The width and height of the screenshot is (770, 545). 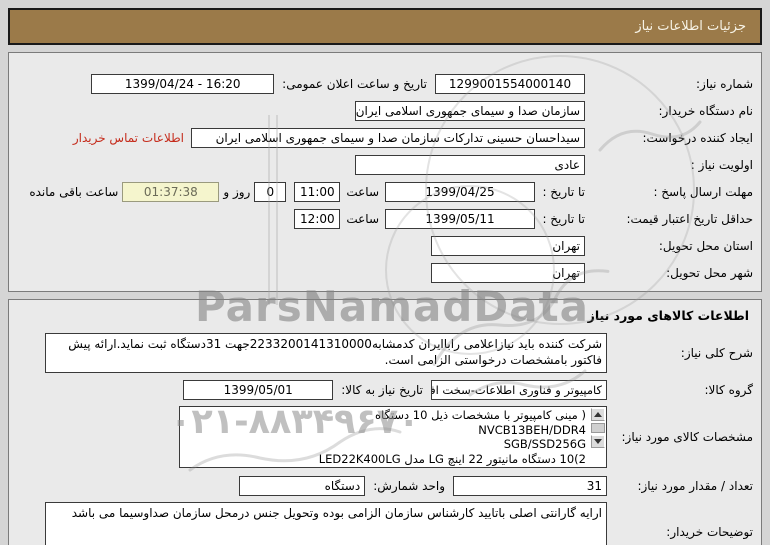 I want to click on overall-description-label: شرح کلی نیاز:, so click(x=716, y=353).